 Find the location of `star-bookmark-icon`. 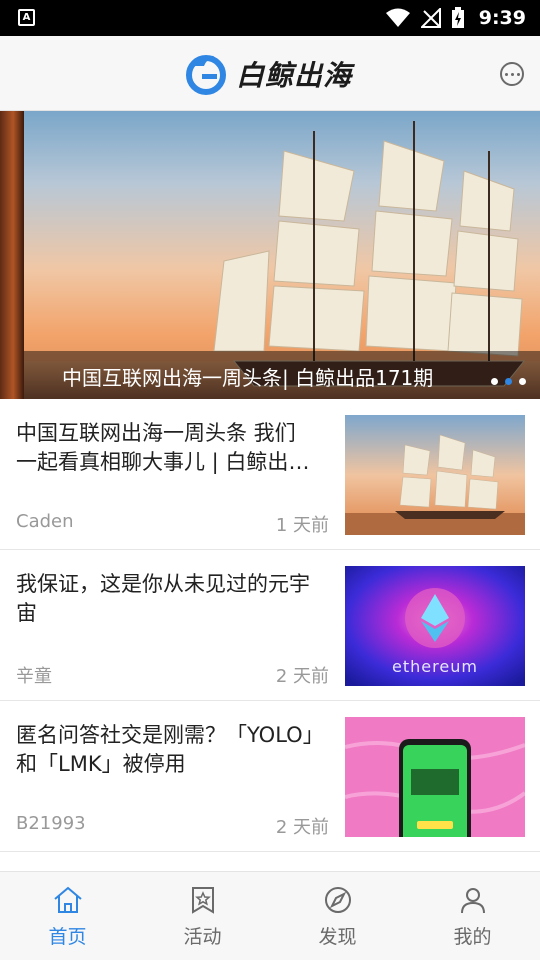

star-bookmark-icon is located at coordinates (202, 900).